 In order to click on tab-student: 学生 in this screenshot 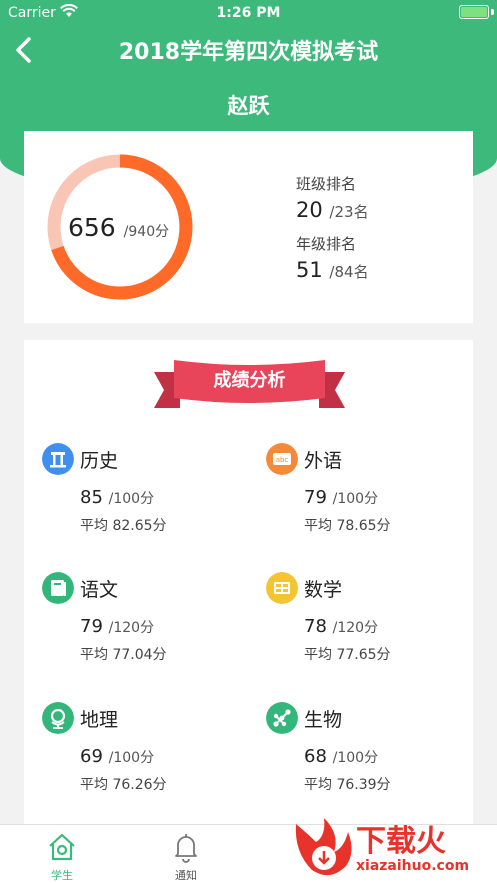, I will do `click(62, 854)`.